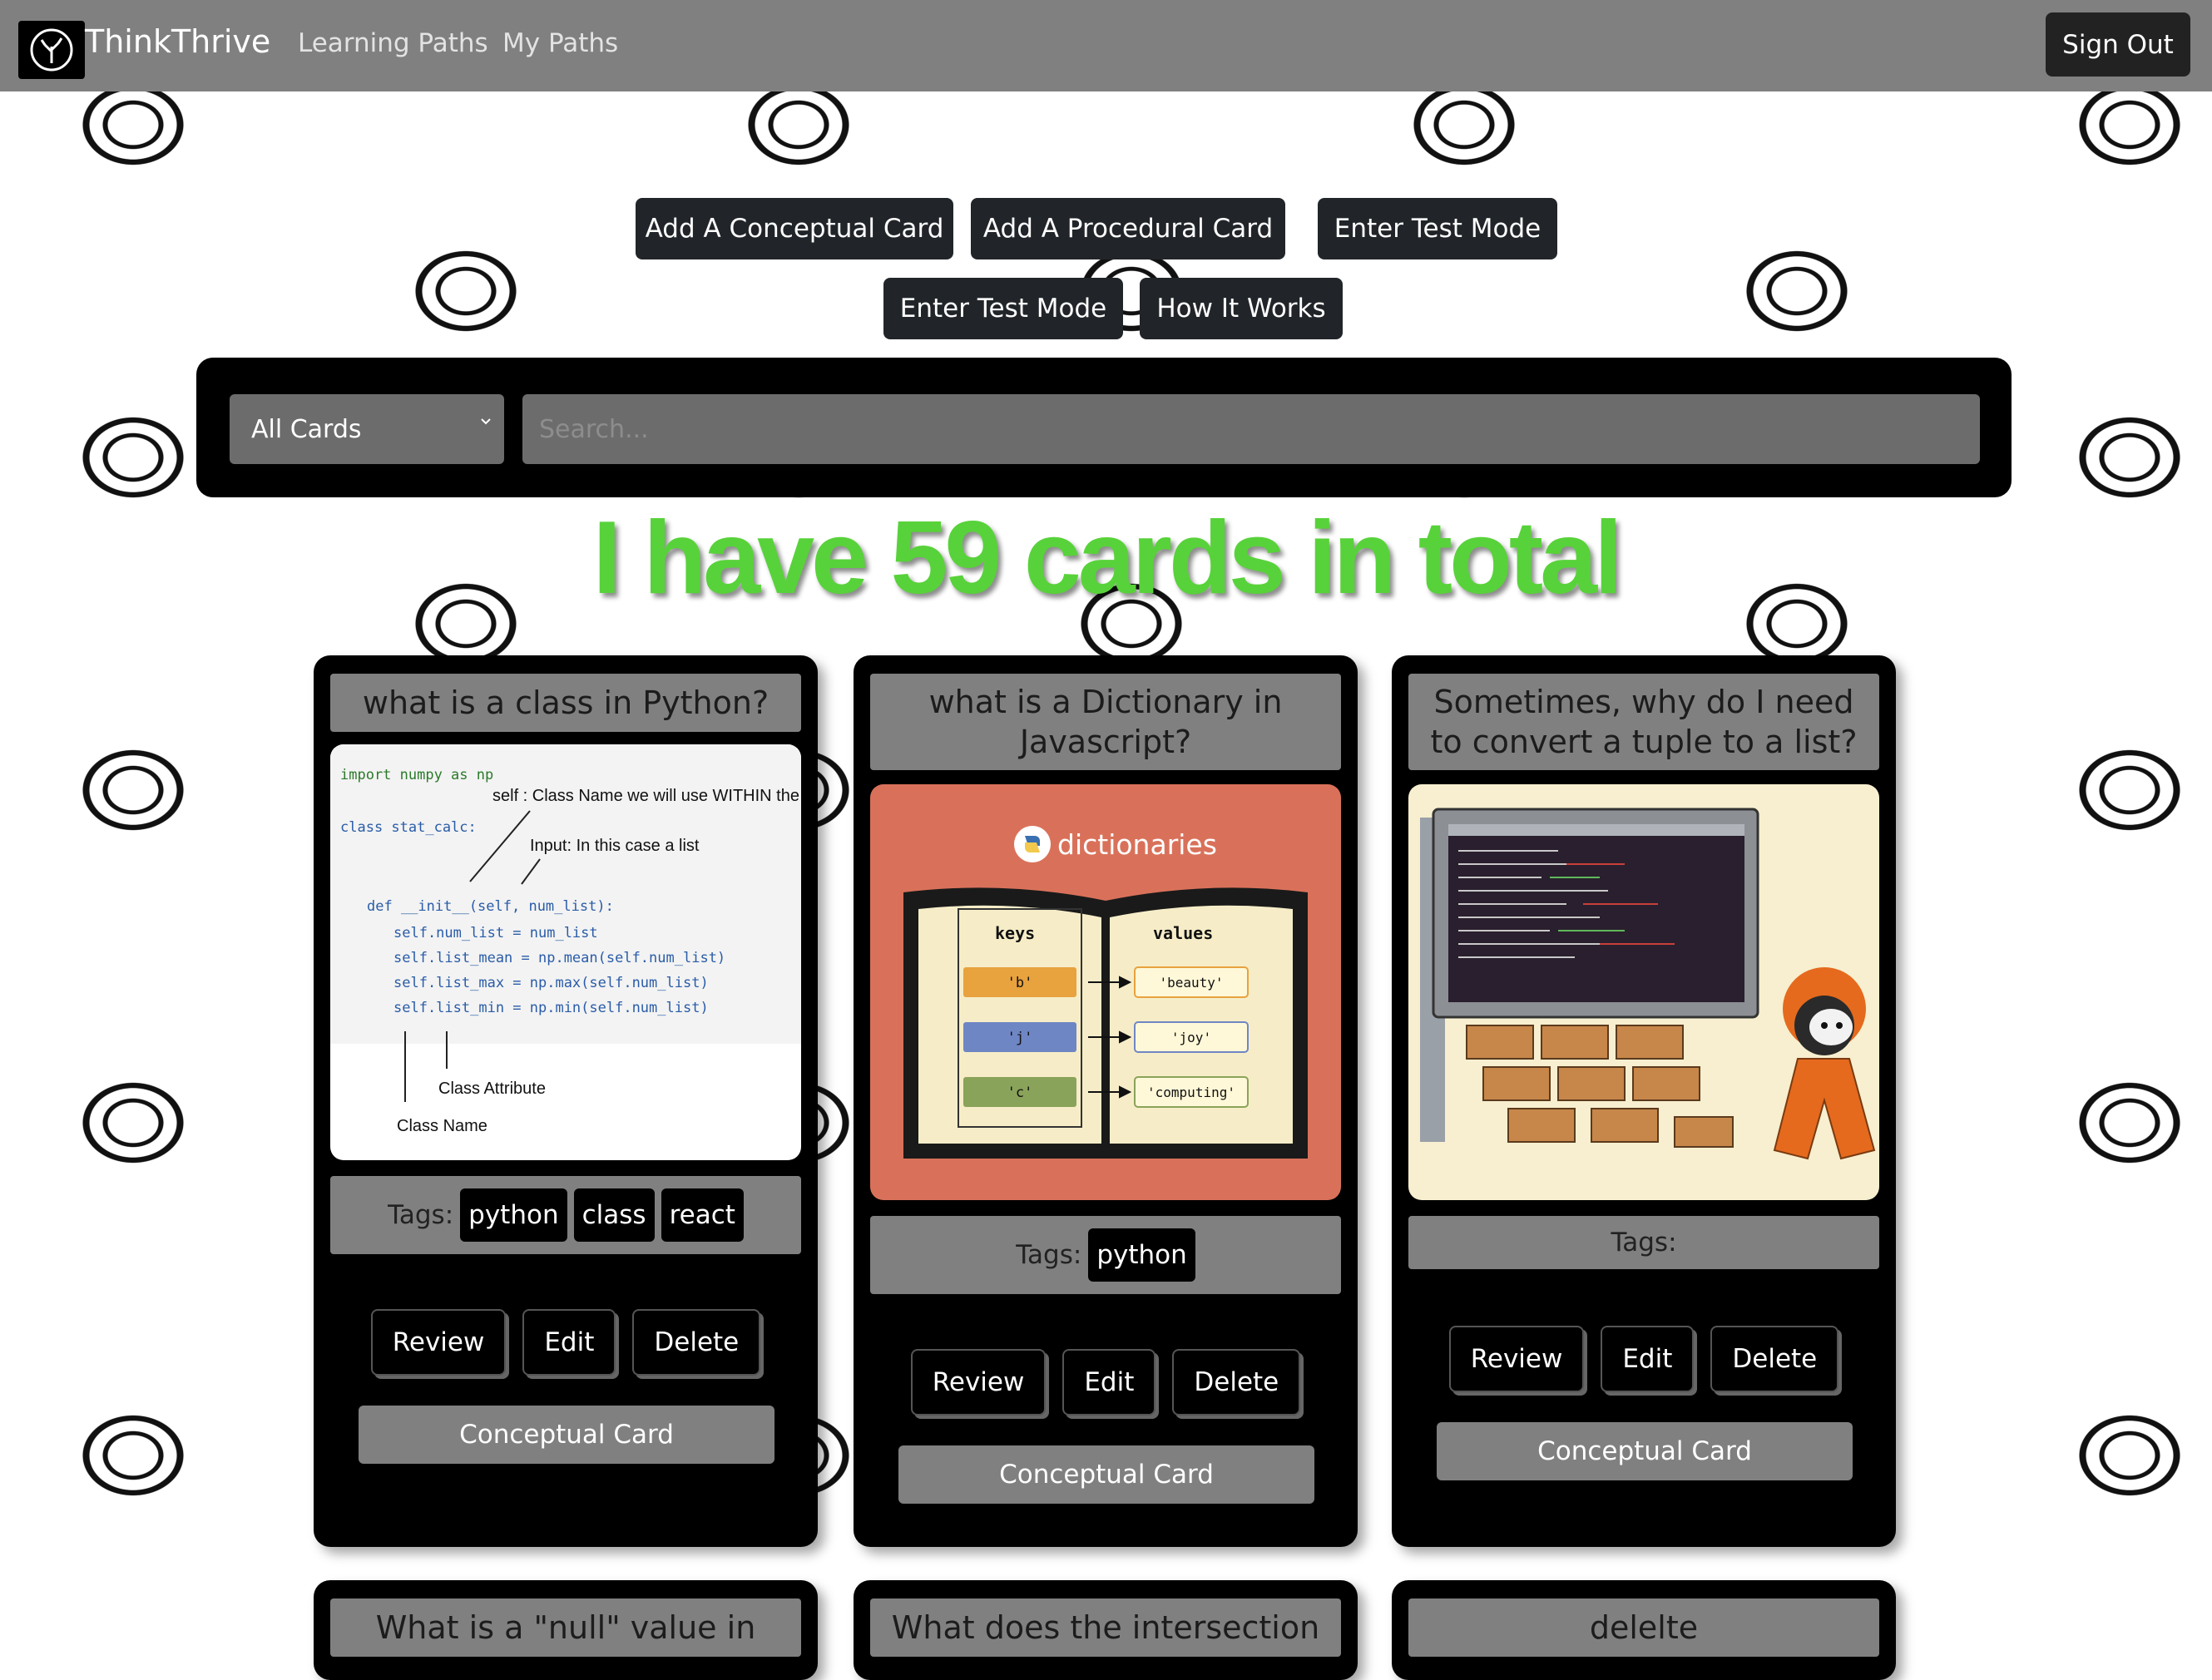 The width and height of the screenshot is (2212, 1680). What do you see at coordinates (177, 41) in the screenshot?
I see `brand-name: ThinkThrive` at bounding box center [177, 41].